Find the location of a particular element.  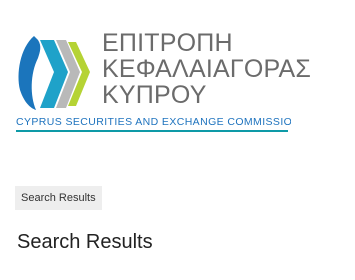

page-title: Search Results is located at coordinates (85, 242).